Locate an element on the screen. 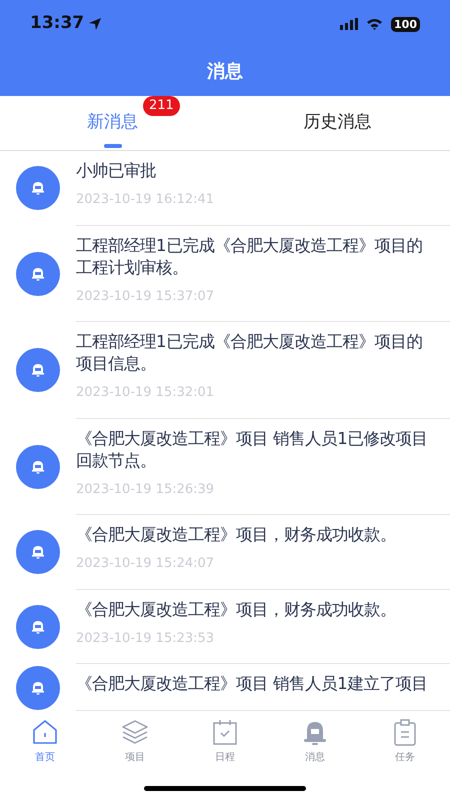 The width and height of the screenshot is (450, 800). message-text: 小帅已审批 is located at coordinates (116, 171).